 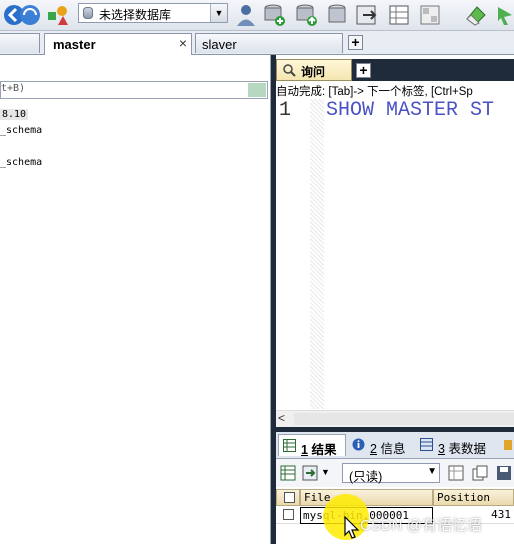 What do you see at coordinates (183, 43) in the screenshot?
I see `close-icon: ×` at bounding box center [183, 43].